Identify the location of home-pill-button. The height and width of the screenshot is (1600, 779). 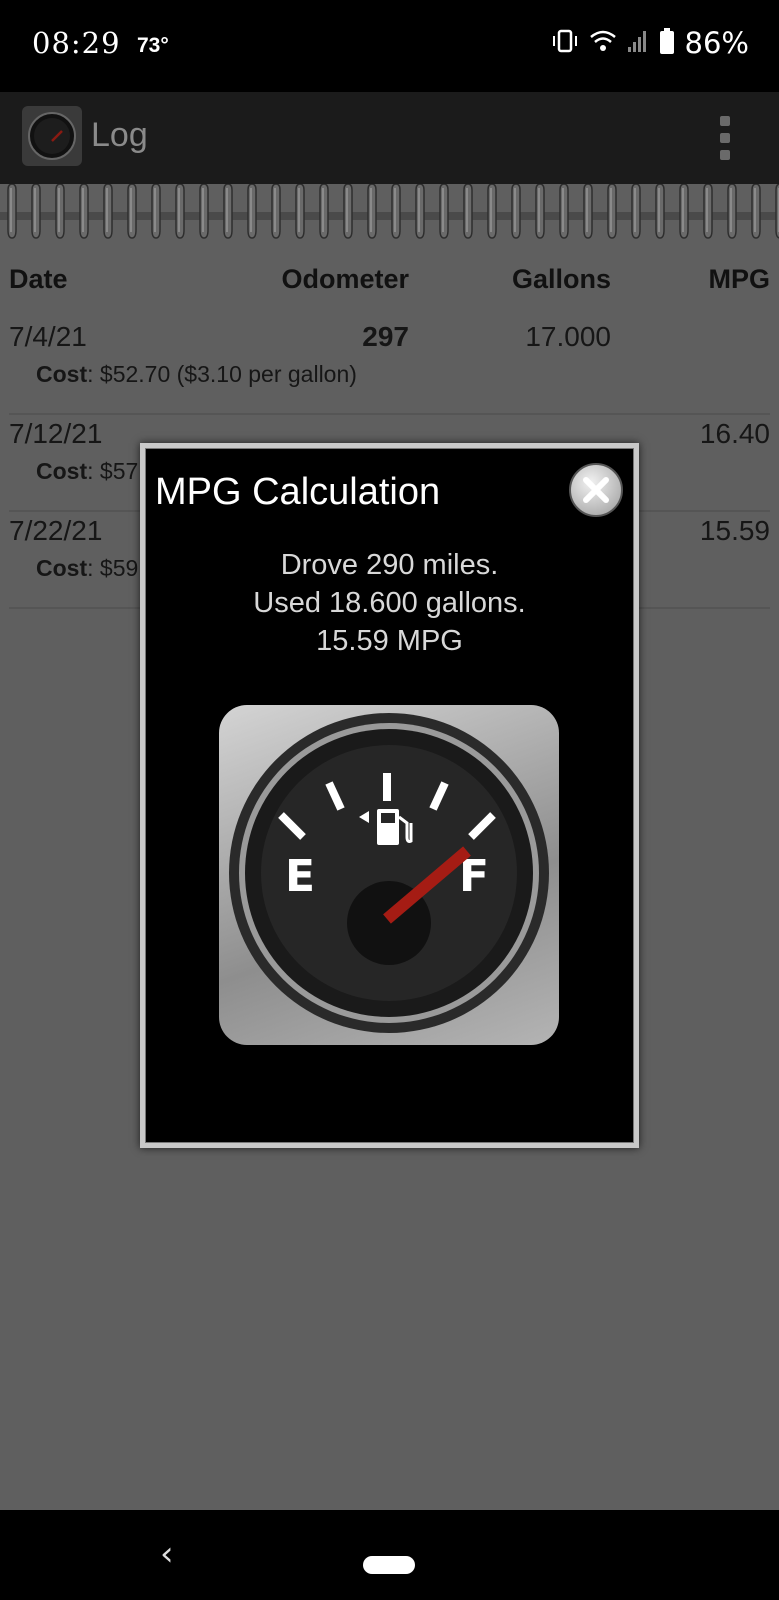
(389, 1565).